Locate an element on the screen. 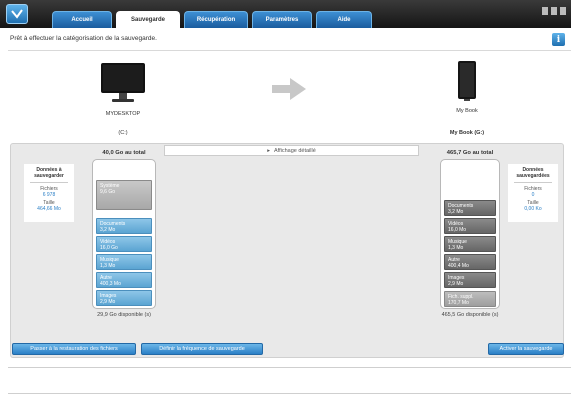 This screenshot has height=399, width=571. category-videos: Vidéos 16,0 Go is located at coordinates (124, 244).